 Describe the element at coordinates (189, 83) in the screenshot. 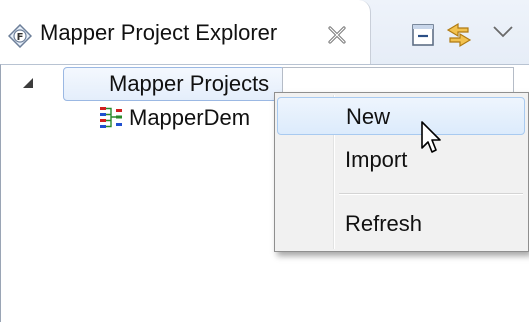

I see `tree-item-label: Mapper Projects` at that location.